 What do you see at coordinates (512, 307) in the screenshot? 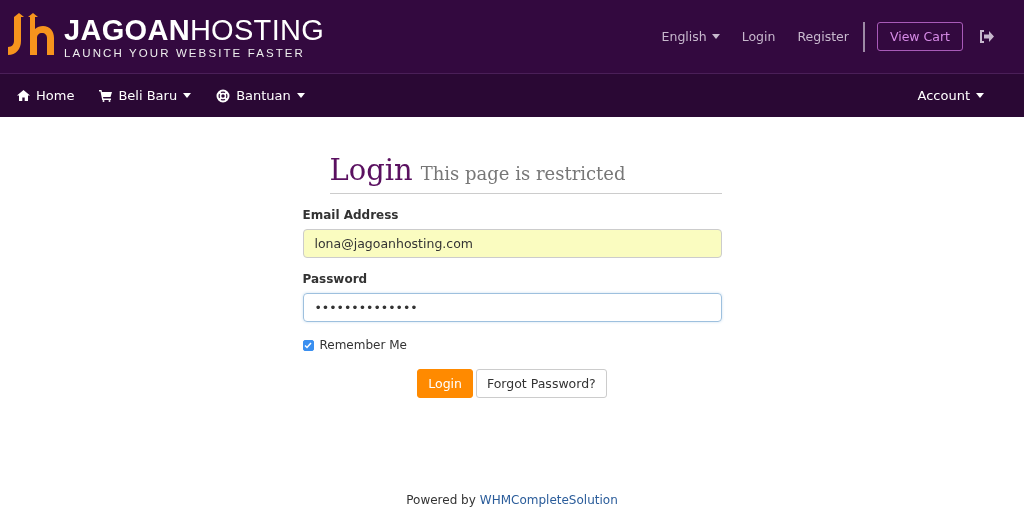
I see `input-field: ••••••••••••••` at bounding box center [512, 307].